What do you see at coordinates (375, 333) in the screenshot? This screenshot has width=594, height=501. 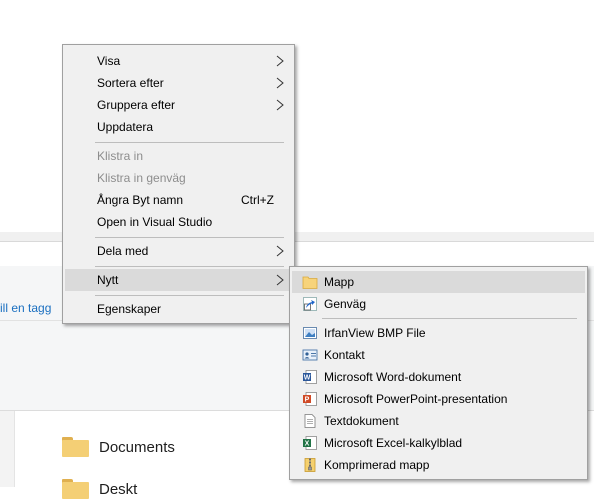 I see `menu-item-label: IrfanView BMP File` at bounding box center [375, 333].